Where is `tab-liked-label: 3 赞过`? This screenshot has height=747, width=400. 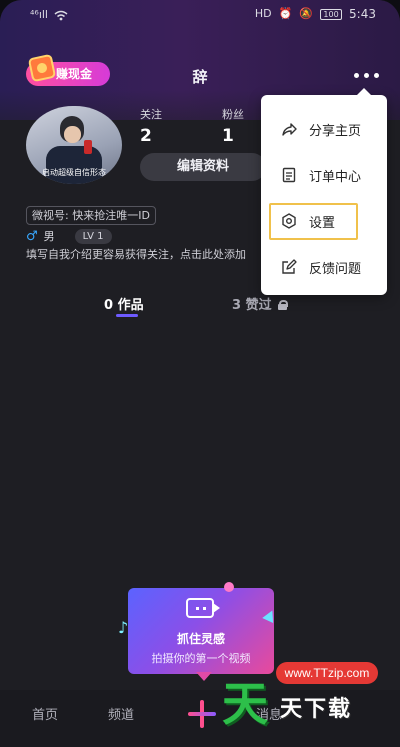 tab-liked-label: 3 赞过 is located at coordinates (252, 305).